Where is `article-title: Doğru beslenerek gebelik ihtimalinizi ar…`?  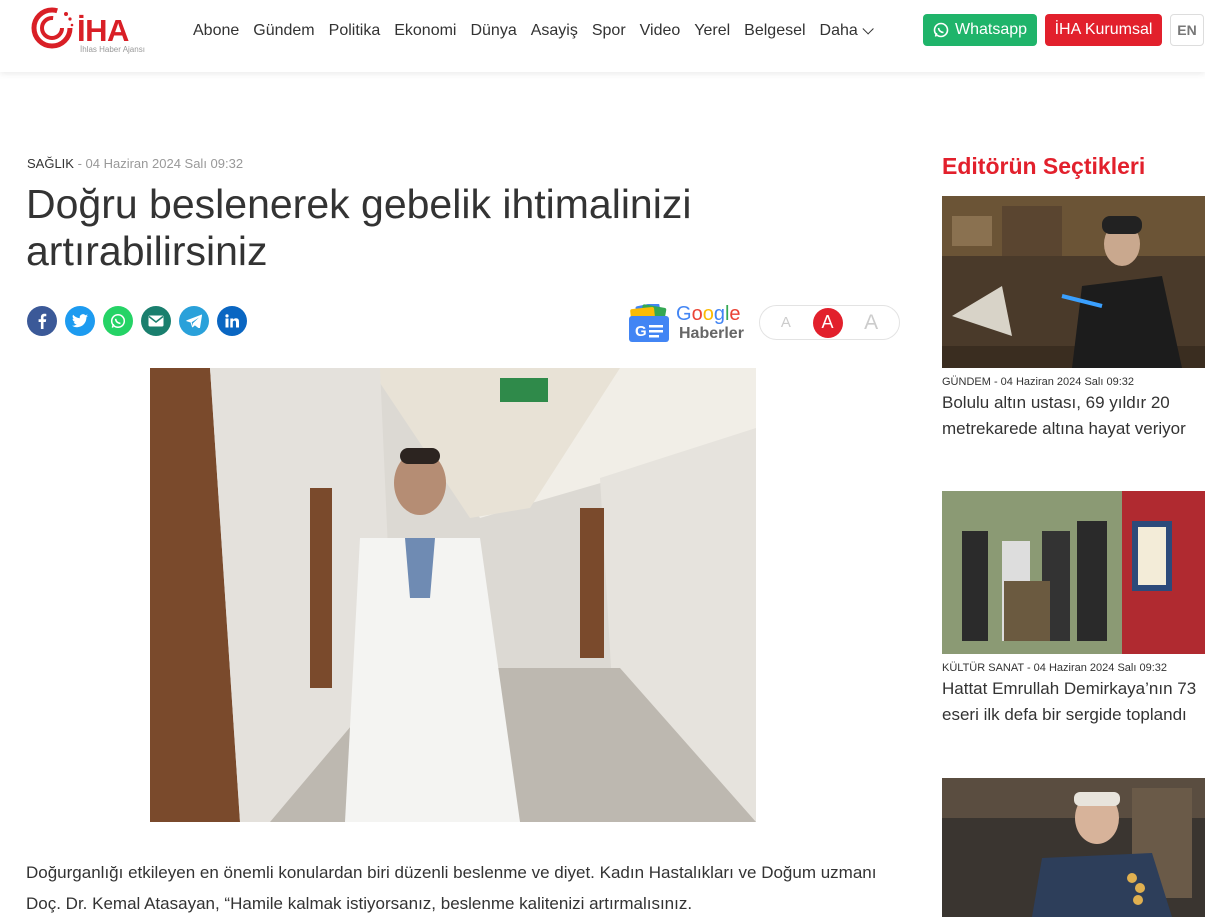
article-title: Doğru beslenerek gebelik ihtimalinizi ar… is located at coordinates (359, 227).